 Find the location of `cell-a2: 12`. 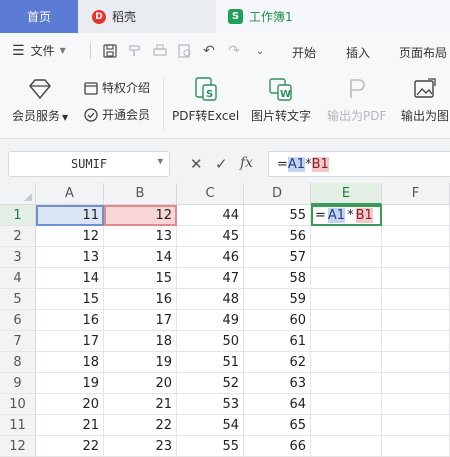

cell-a2: 12 is located at coordinates (70, 236).